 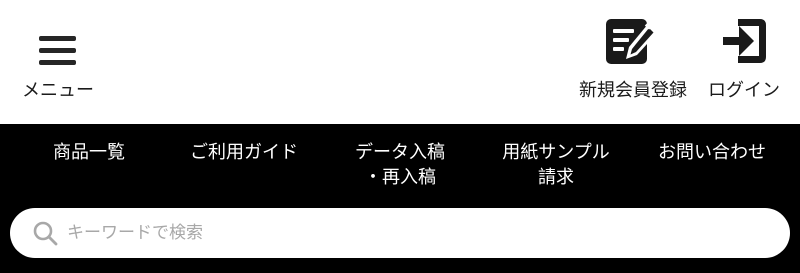 I want to click on menu-button: メニュー, so click(x=58, y=65).